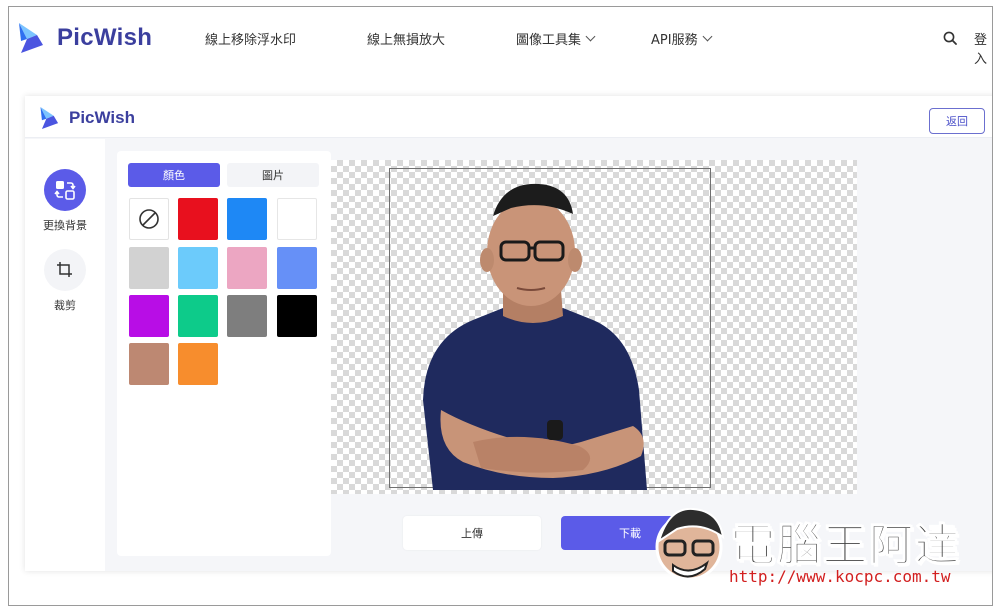 The image size is (1000, 612). I want to click on nav-label: 線上移除浮水印, so click(251, 40).